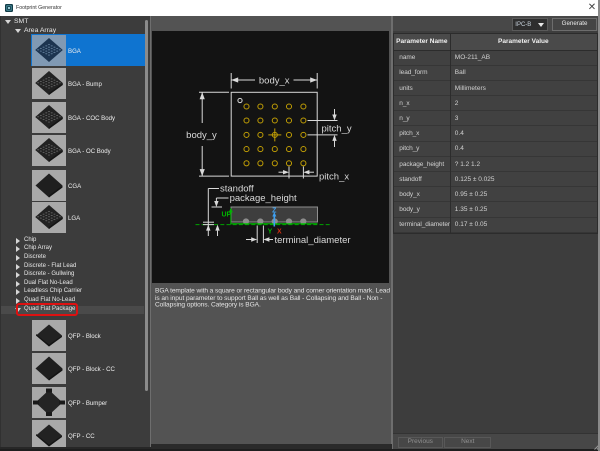 The height and width of the screenshot is (451, 600). Describe the element at coordinates (274, 81) in the screenshot. I see `svg-text: body_x` at that location.